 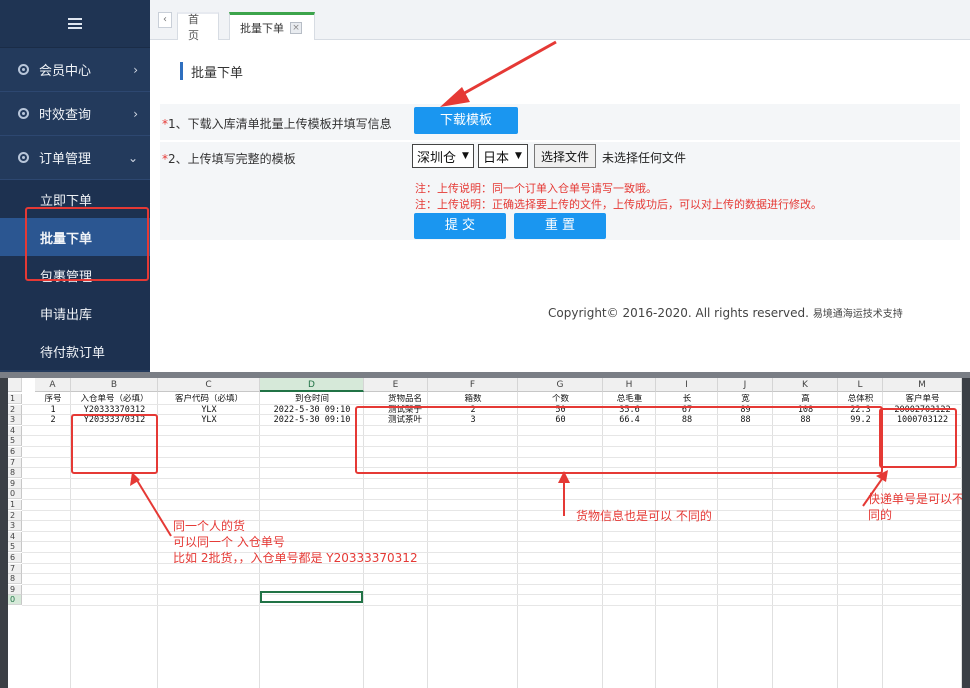 I want to click on annotation-arrows, so click(x=509, y=503).